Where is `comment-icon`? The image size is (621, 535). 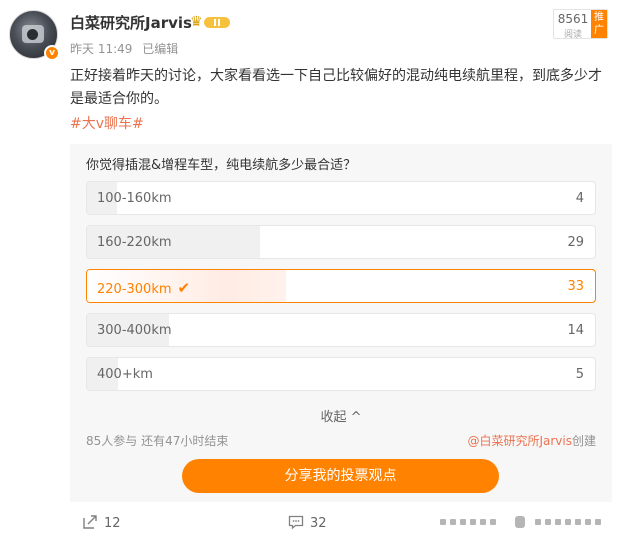 comment-icon is located at coordinates (296, 522).